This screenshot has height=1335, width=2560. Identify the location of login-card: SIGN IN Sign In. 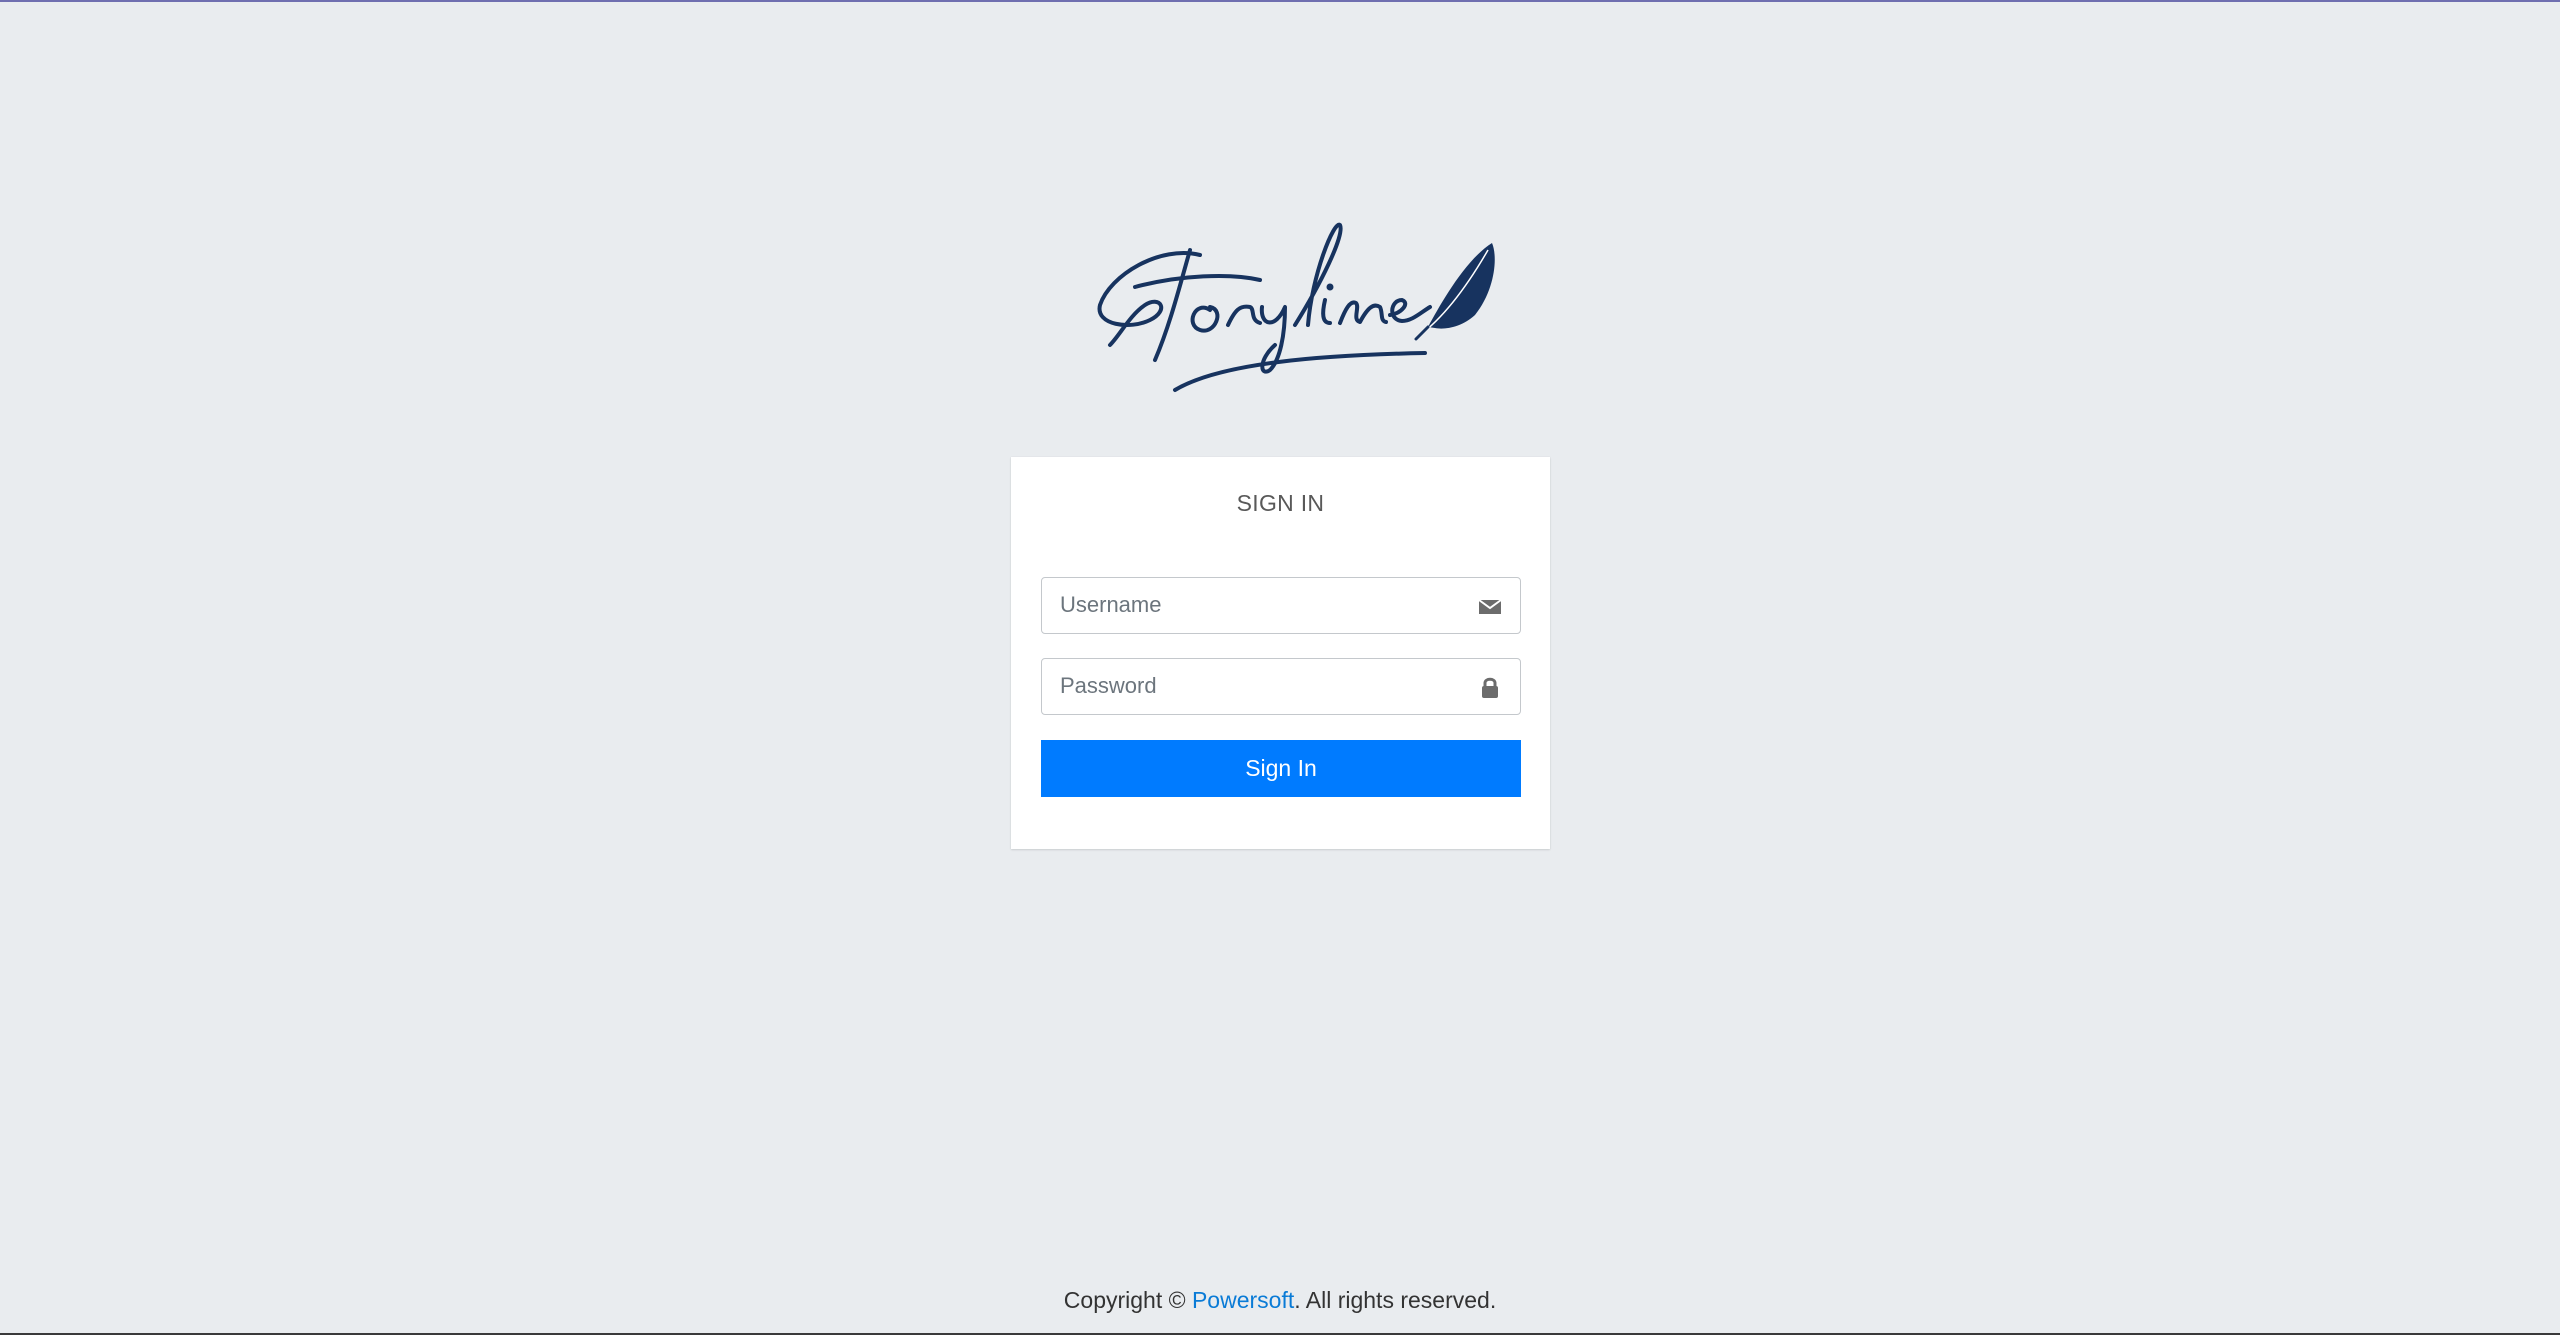
(1280, 653).